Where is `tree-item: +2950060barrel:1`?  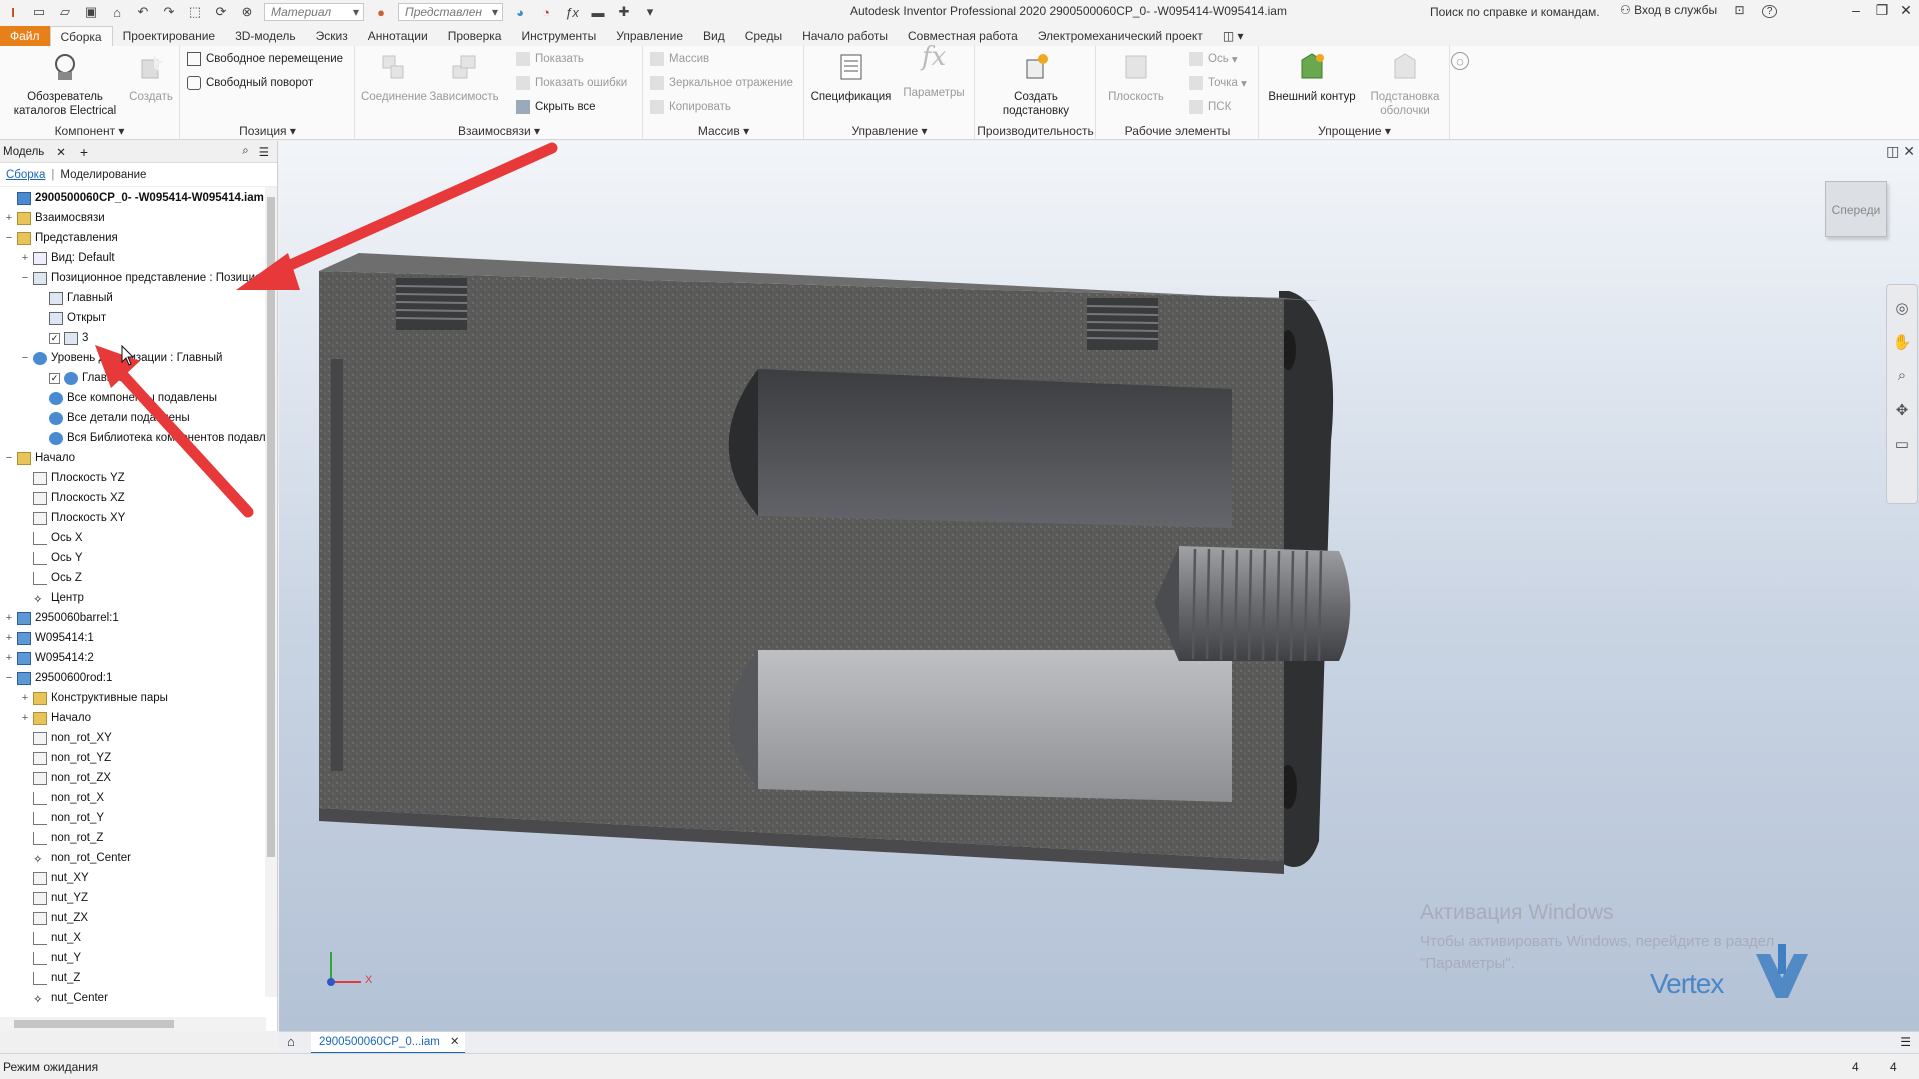
tree-item: +2950060barrel:1 is located at coordinates (61, 618).